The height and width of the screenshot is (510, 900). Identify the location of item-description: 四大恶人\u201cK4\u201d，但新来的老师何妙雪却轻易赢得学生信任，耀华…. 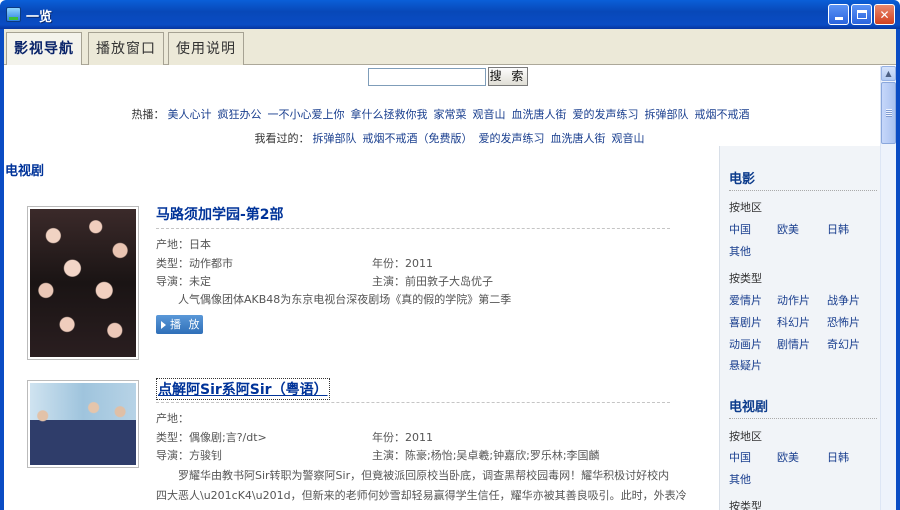
(421, 495).